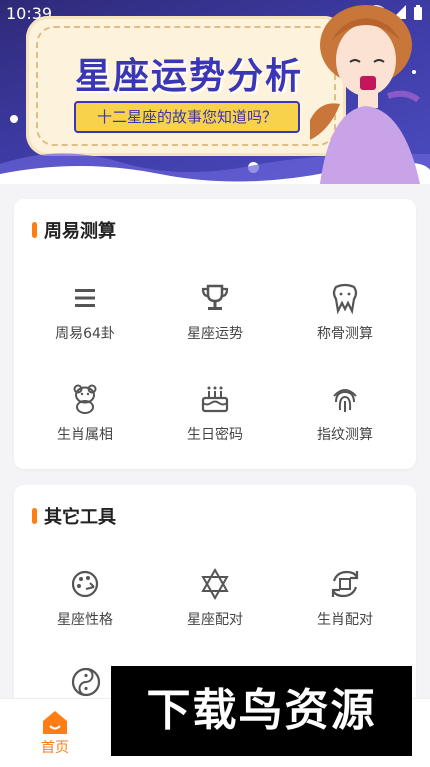  What do you see at coordinates (74, 516) in the screenshot?
I see `section-title: 其它工具` at bounding box center [74, 516].